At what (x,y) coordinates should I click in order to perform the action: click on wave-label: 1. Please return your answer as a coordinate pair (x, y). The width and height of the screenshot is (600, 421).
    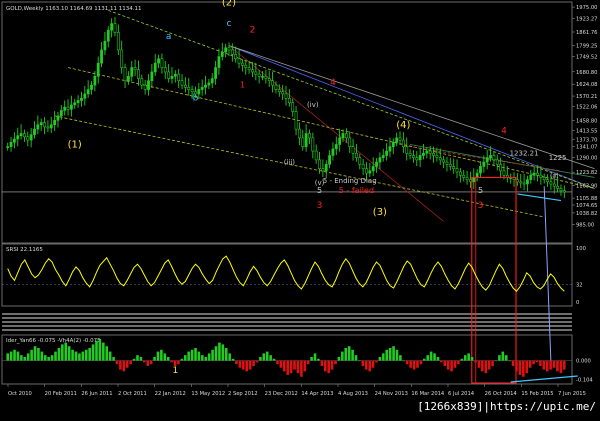
    Looking at the image, I should click on (175, 371).